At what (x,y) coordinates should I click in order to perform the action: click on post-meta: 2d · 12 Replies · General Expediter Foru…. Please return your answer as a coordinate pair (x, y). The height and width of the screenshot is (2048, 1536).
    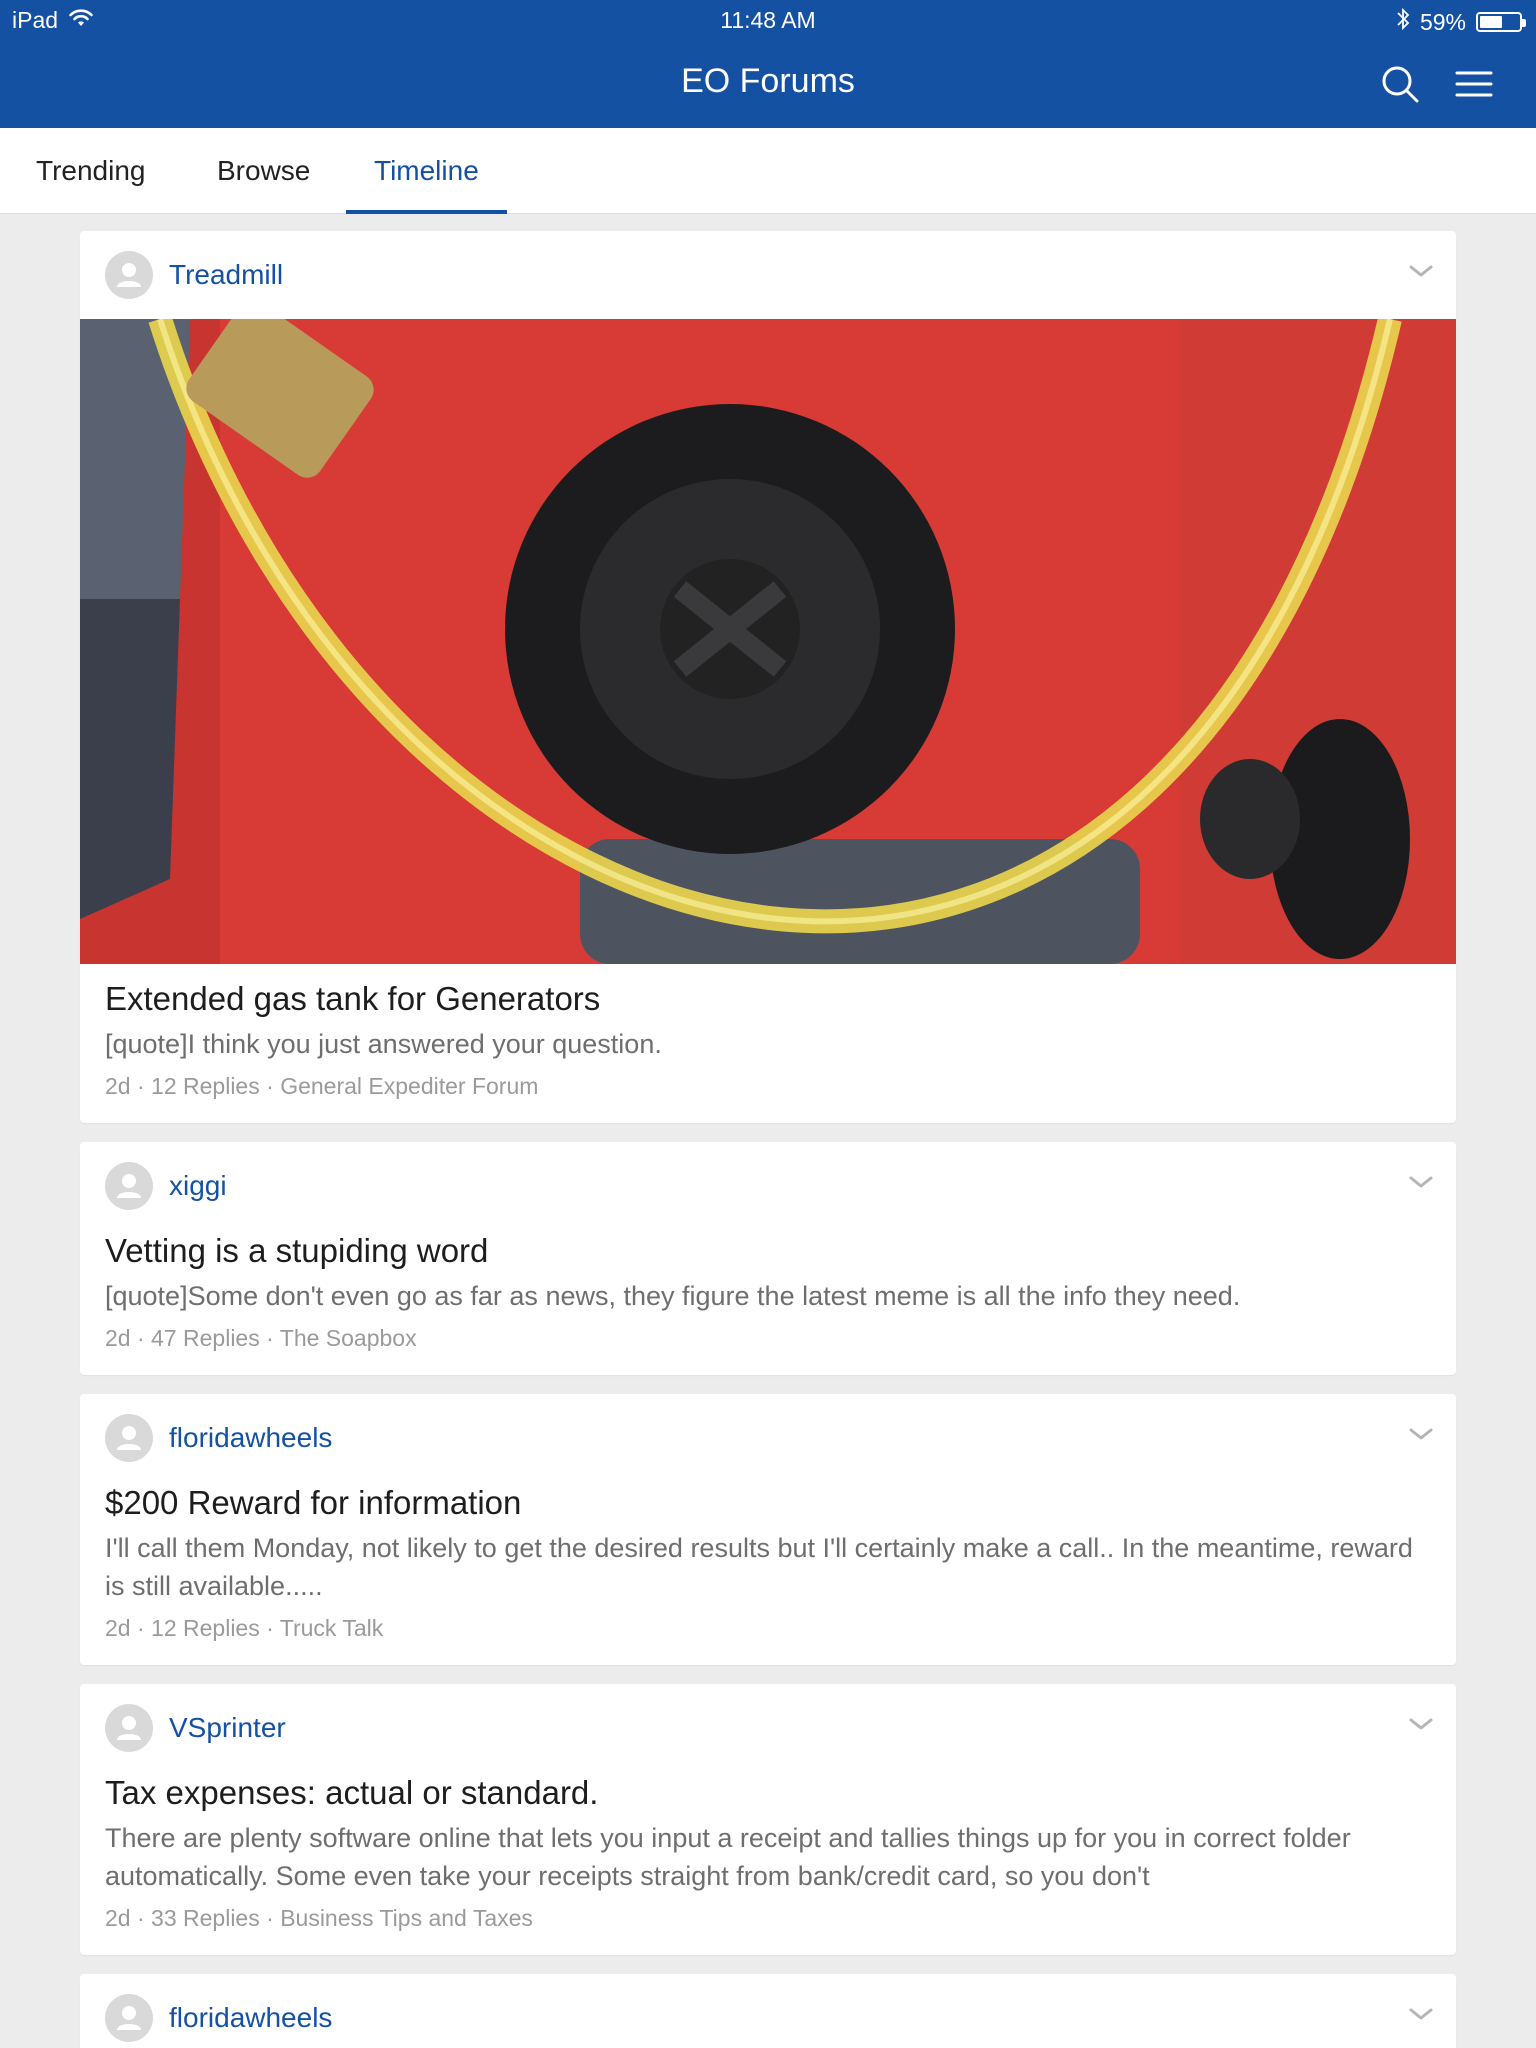
    Looking at the image, I should click on (322, 1086).